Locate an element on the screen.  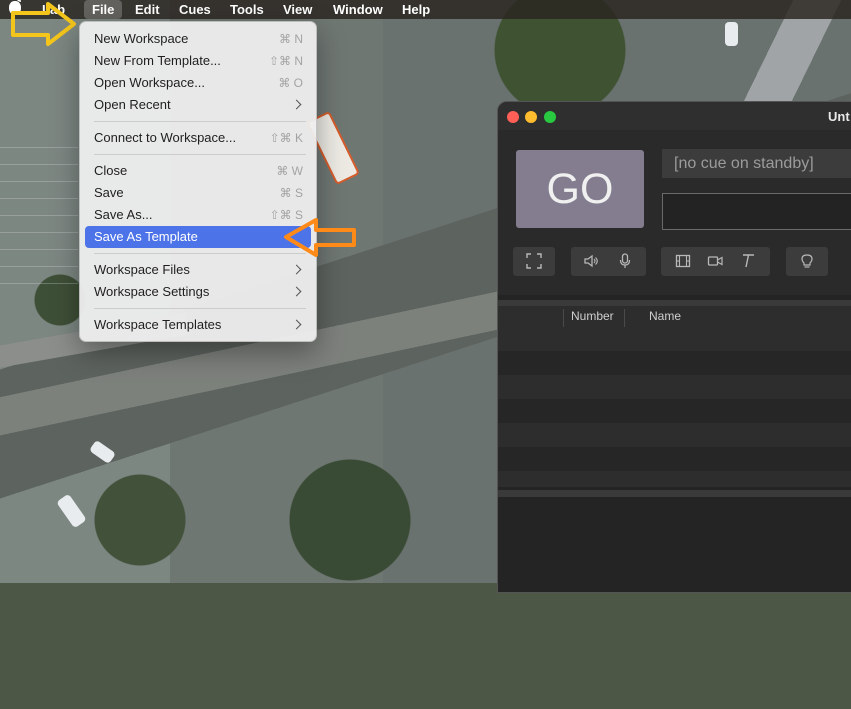
cue-list-empty-rows is located at coordinates (674, 407).